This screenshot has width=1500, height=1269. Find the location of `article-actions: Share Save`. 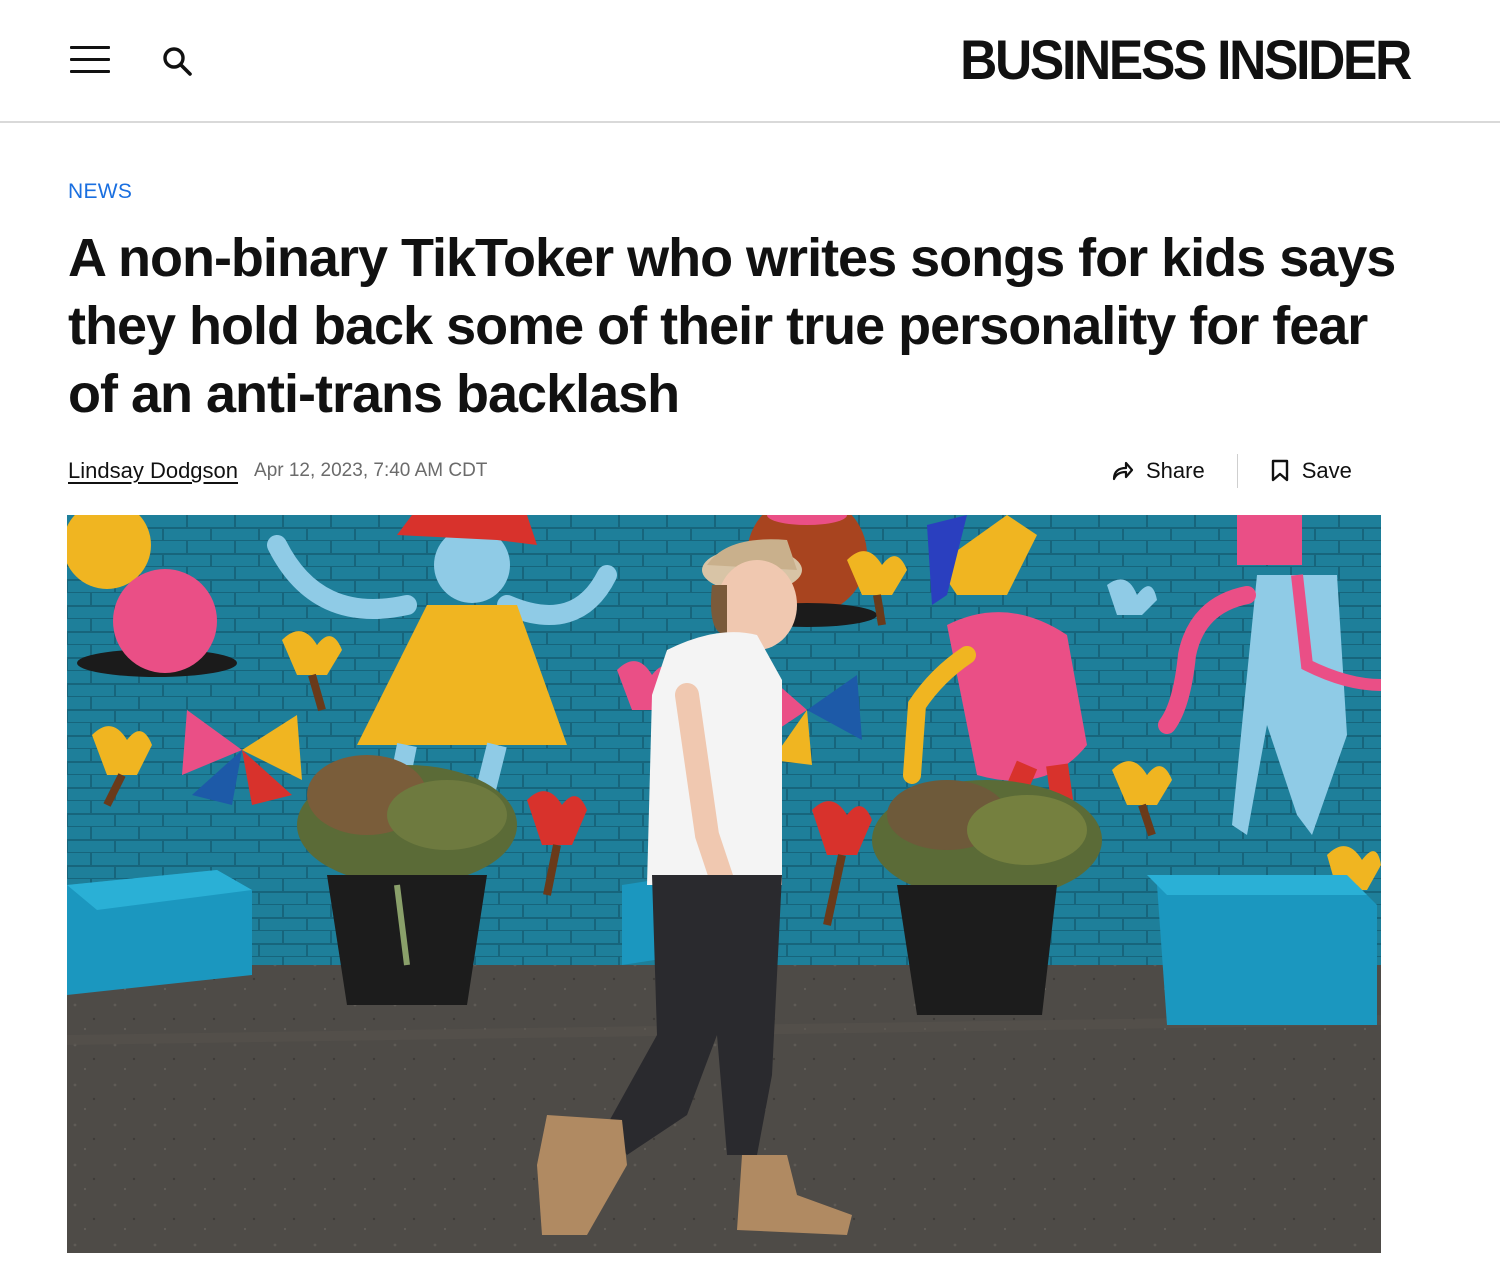

article-actions: Share Save is located at coordinates (1231, 471).